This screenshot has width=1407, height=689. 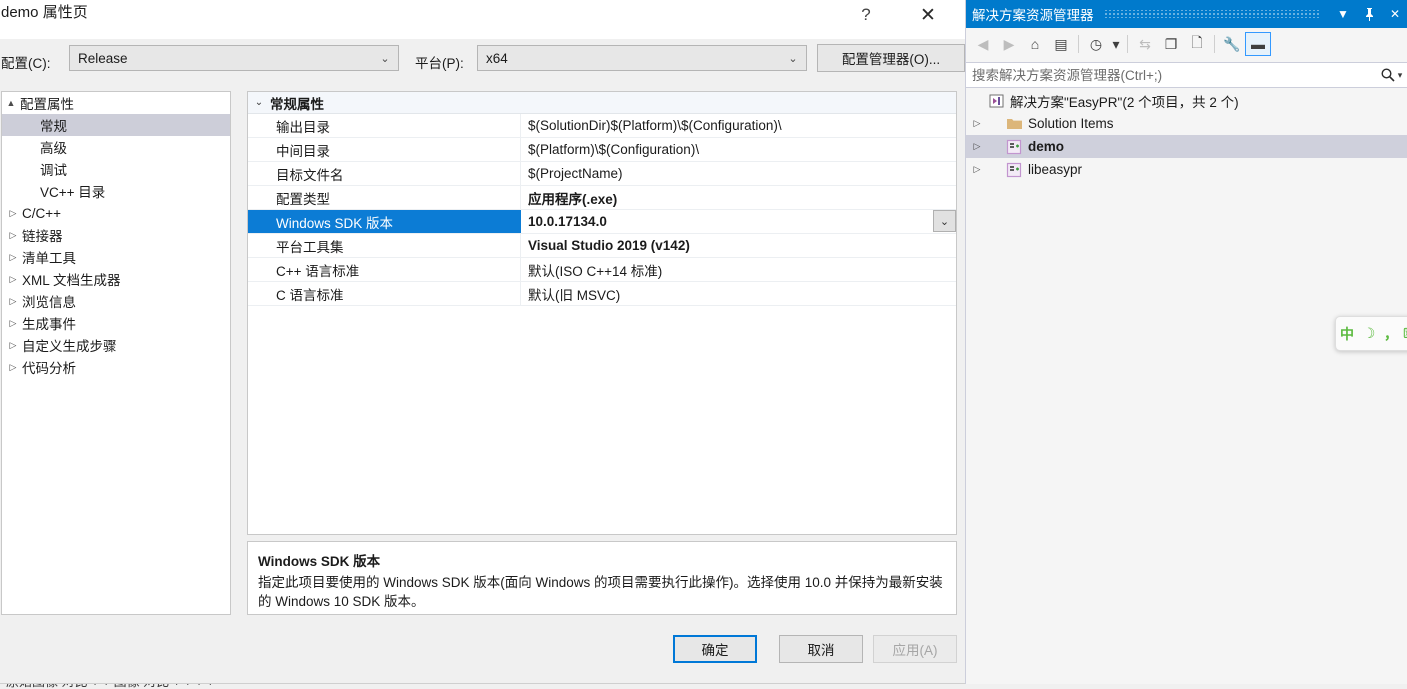 I want to click on tree-node-4: ▷ C/C++, so click(x=116, y=213).